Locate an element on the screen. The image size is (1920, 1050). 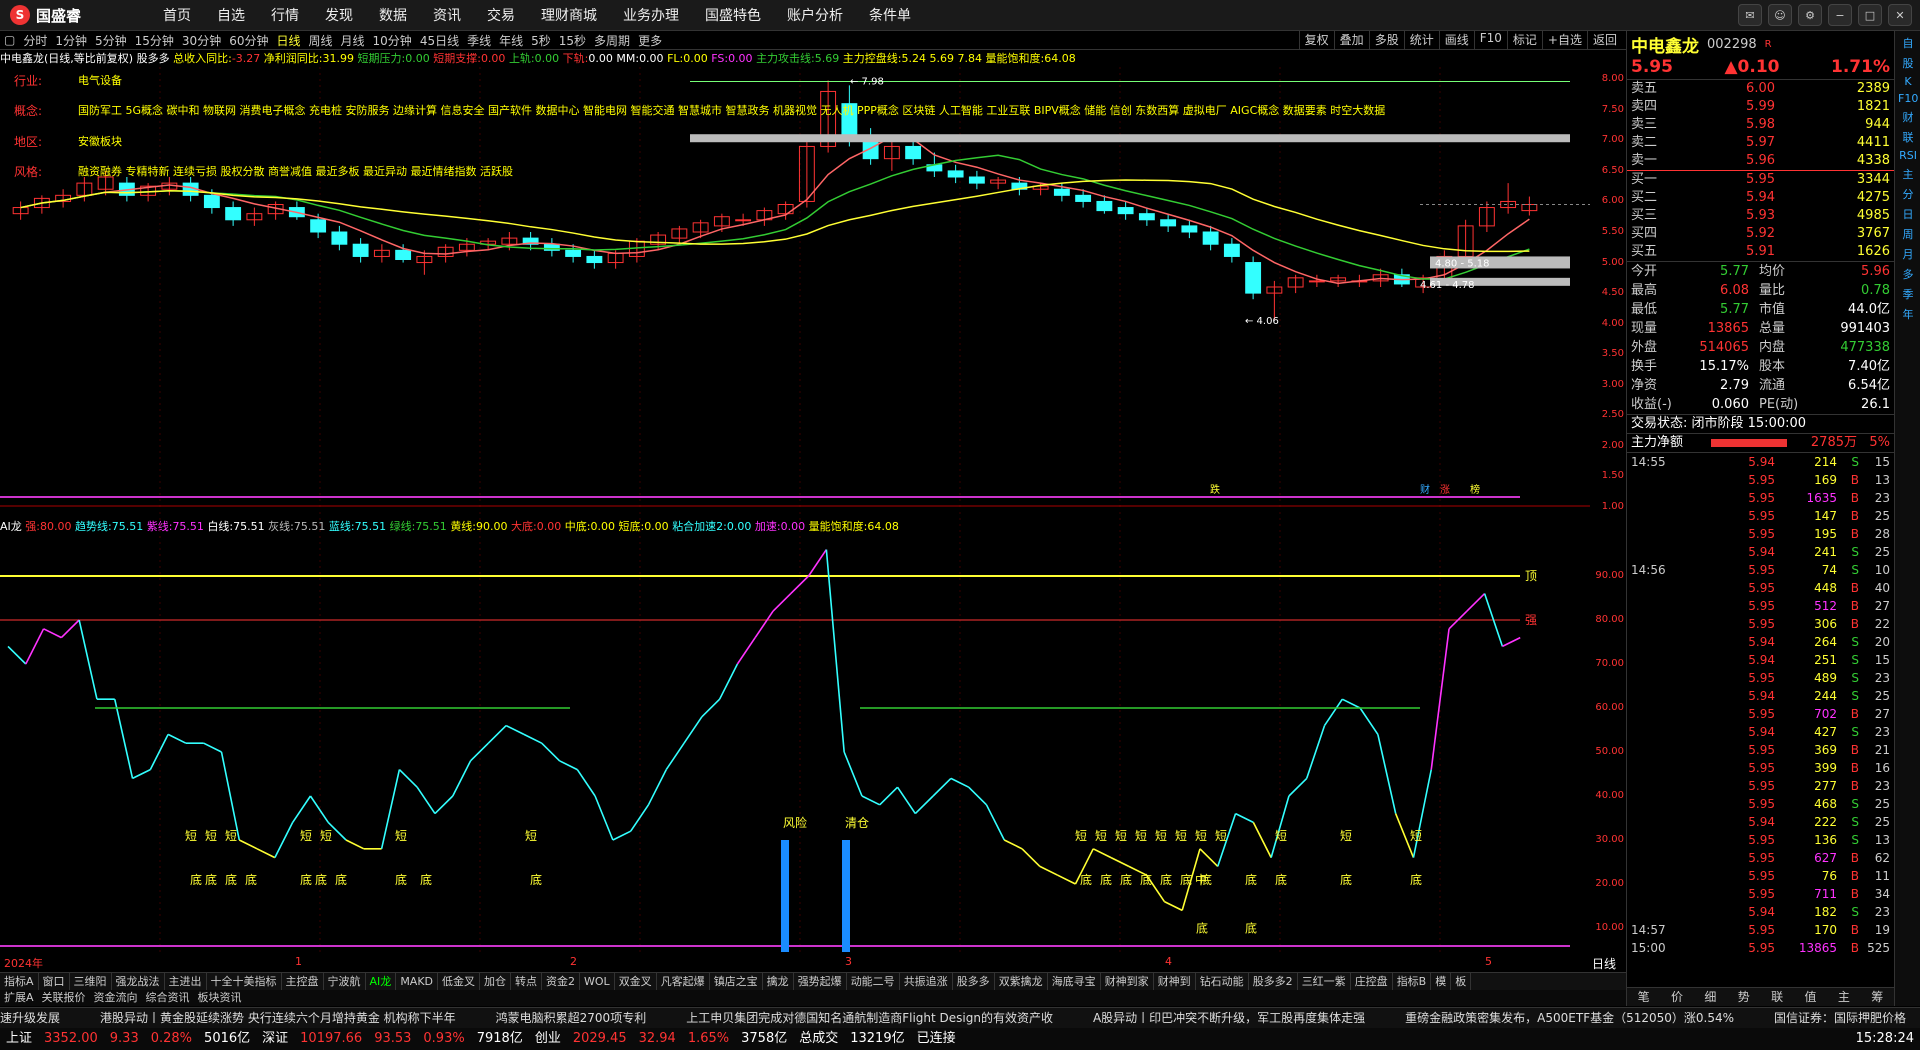
quote-tab-1: 价 is located at coordinates (1676, 997).